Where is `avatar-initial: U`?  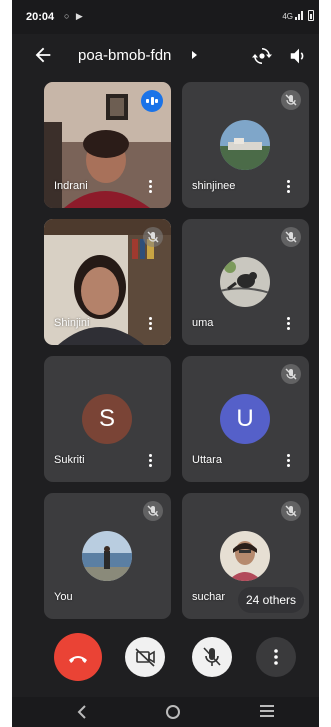
avatar-initial: U is located at coordinates (245, 419).